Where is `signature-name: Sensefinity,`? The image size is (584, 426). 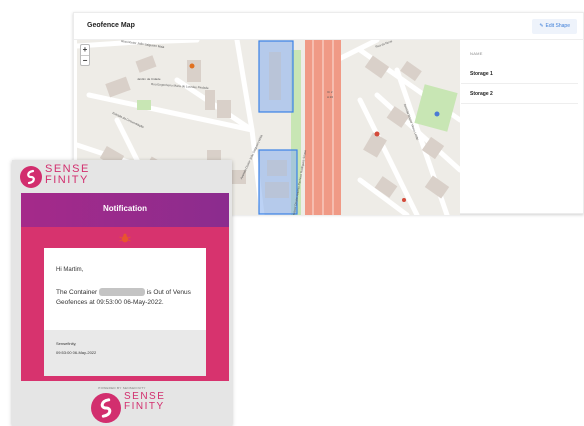
signature-name: Sensefinity, is located at coordinates (66, 343).